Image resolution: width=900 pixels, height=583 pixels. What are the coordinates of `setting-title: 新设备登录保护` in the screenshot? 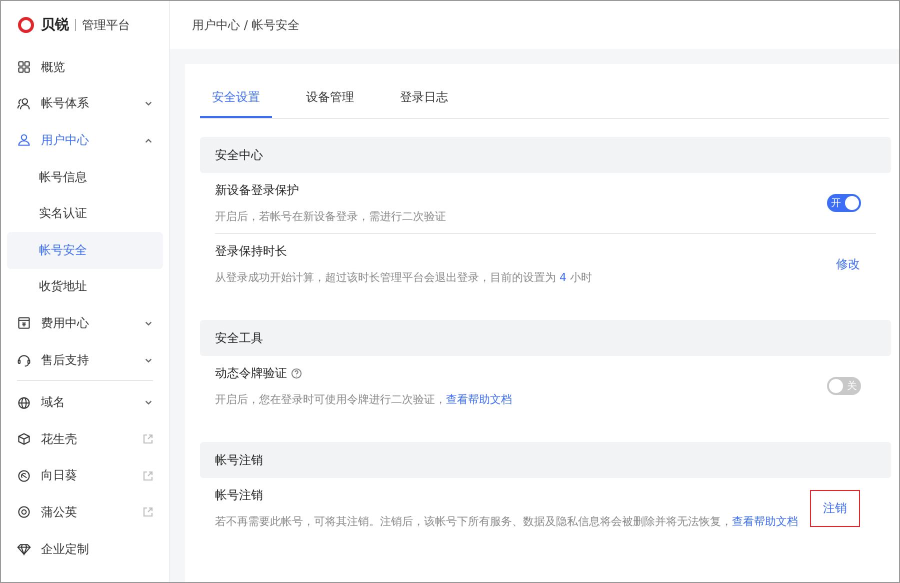 It's located at (257, 190).